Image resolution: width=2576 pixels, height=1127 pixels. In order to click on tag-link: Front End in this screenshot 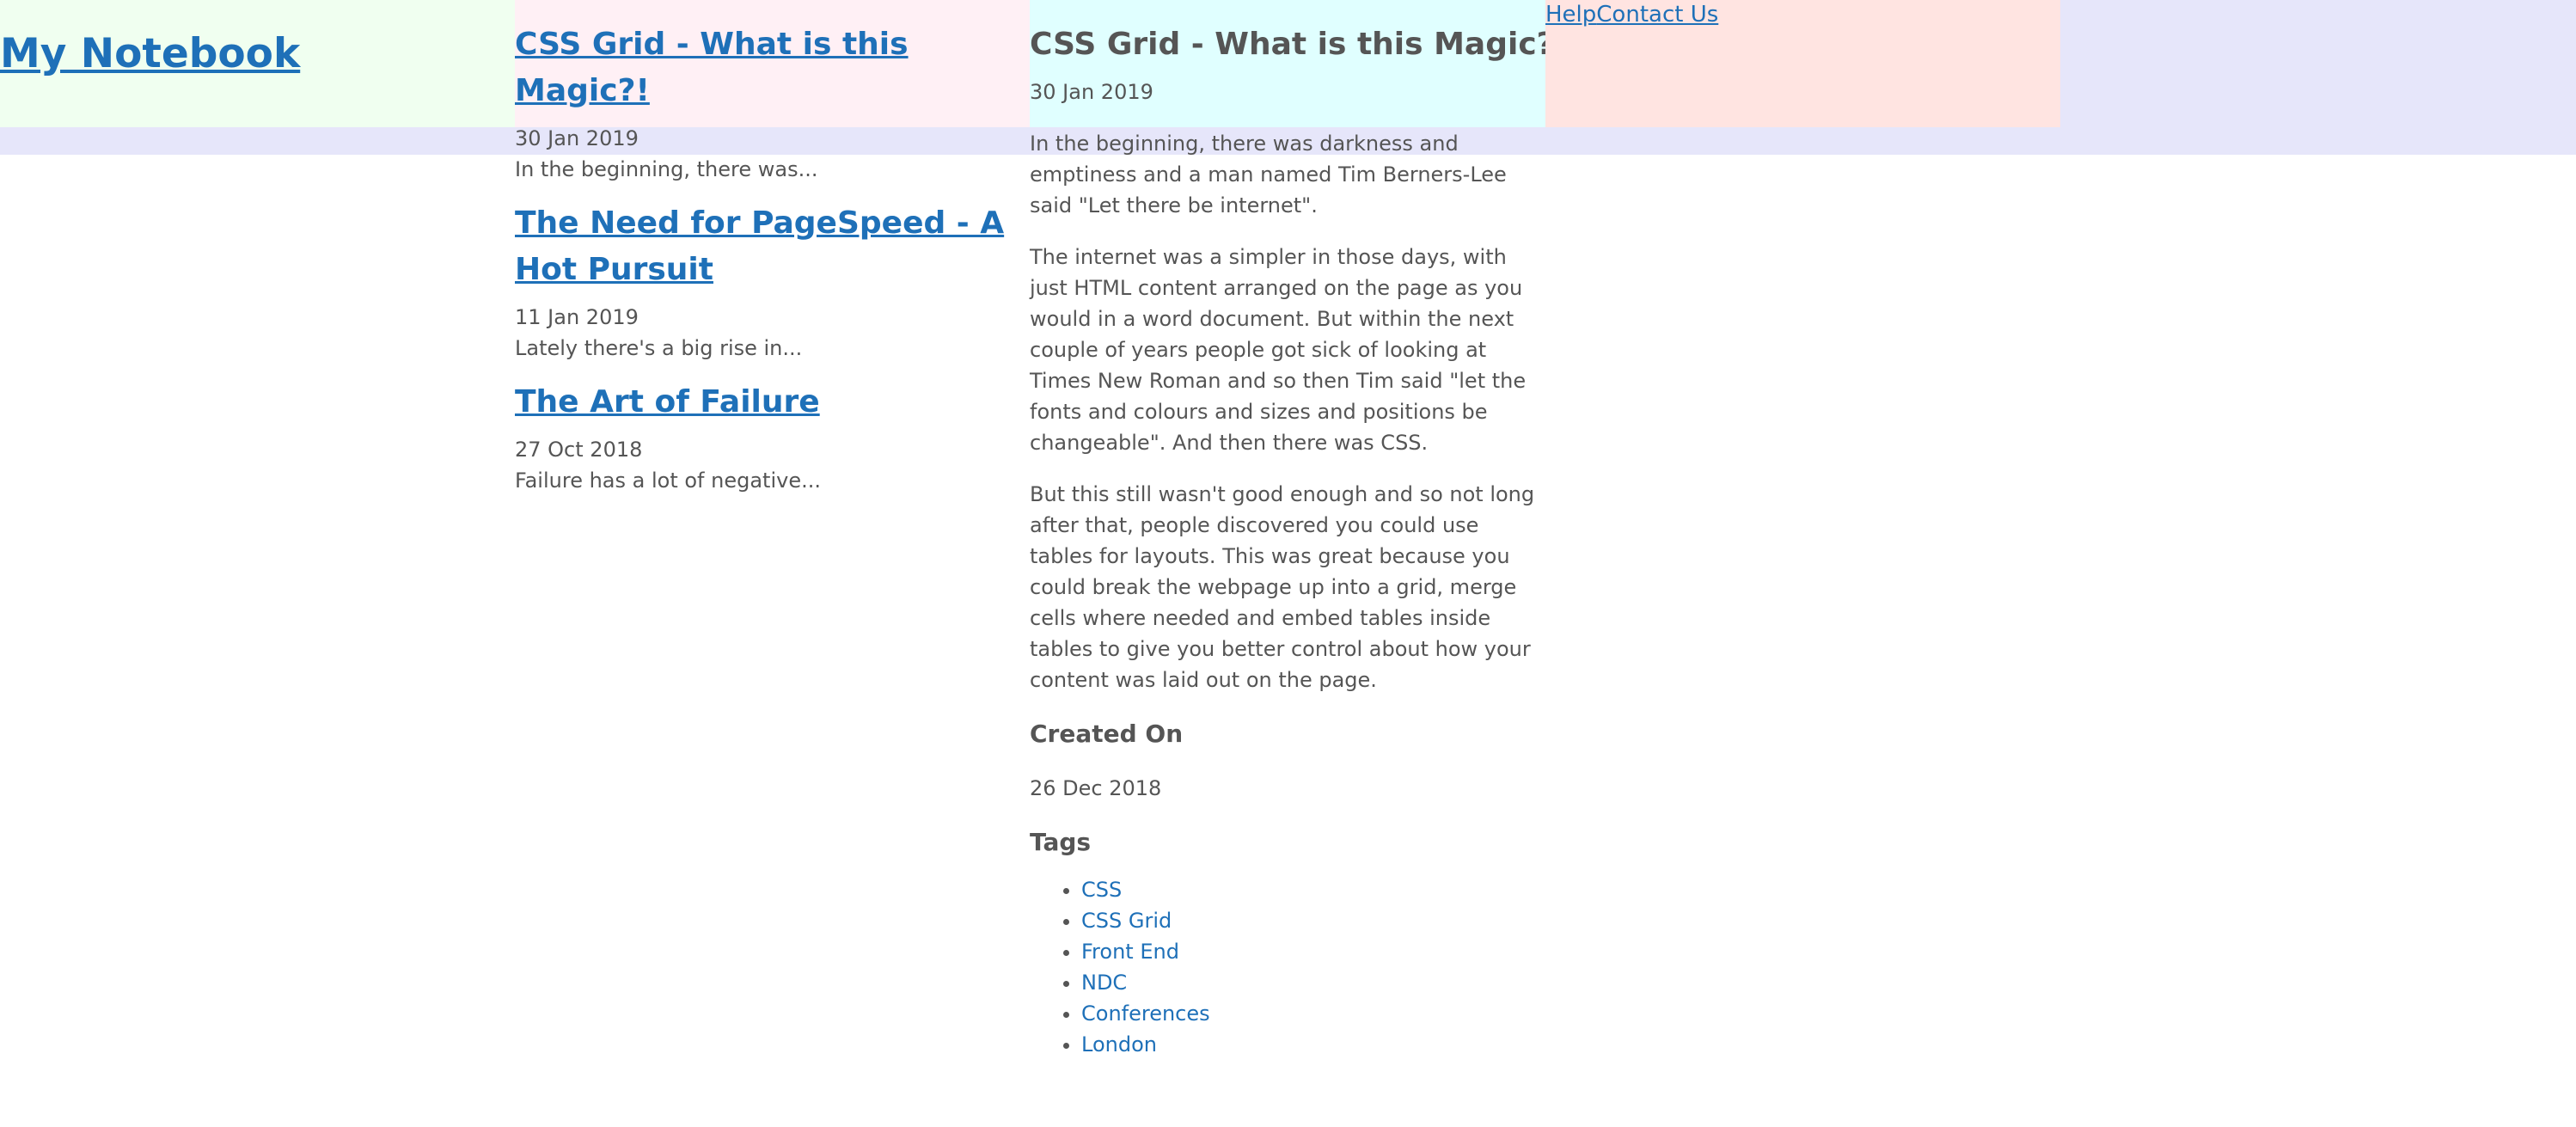, I will do `click(1130, 952)`.